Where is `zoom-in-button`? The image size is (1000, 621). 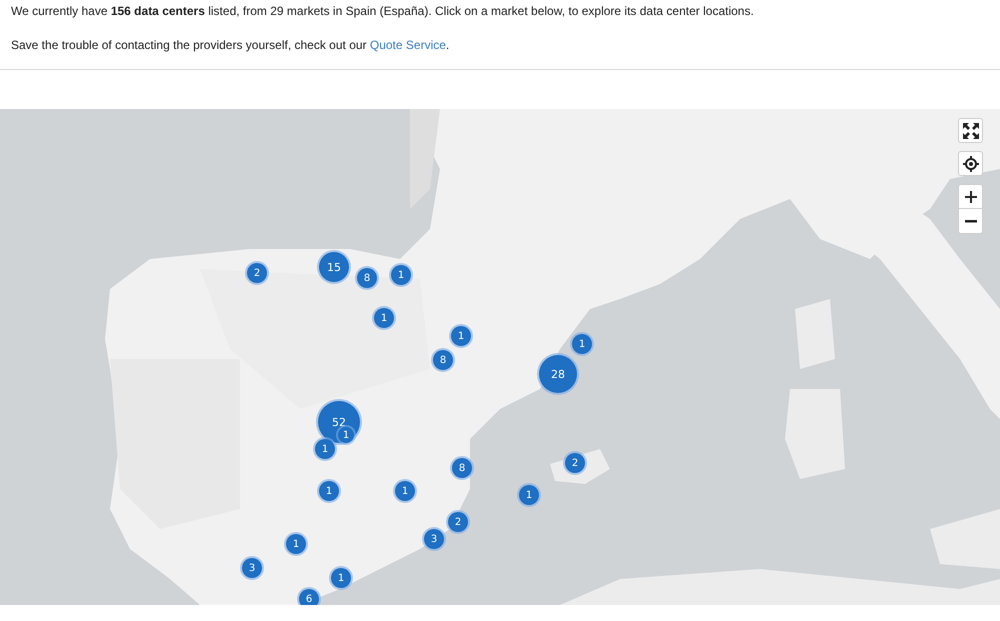 zoom-in-button is located at coordinates (970, 196).